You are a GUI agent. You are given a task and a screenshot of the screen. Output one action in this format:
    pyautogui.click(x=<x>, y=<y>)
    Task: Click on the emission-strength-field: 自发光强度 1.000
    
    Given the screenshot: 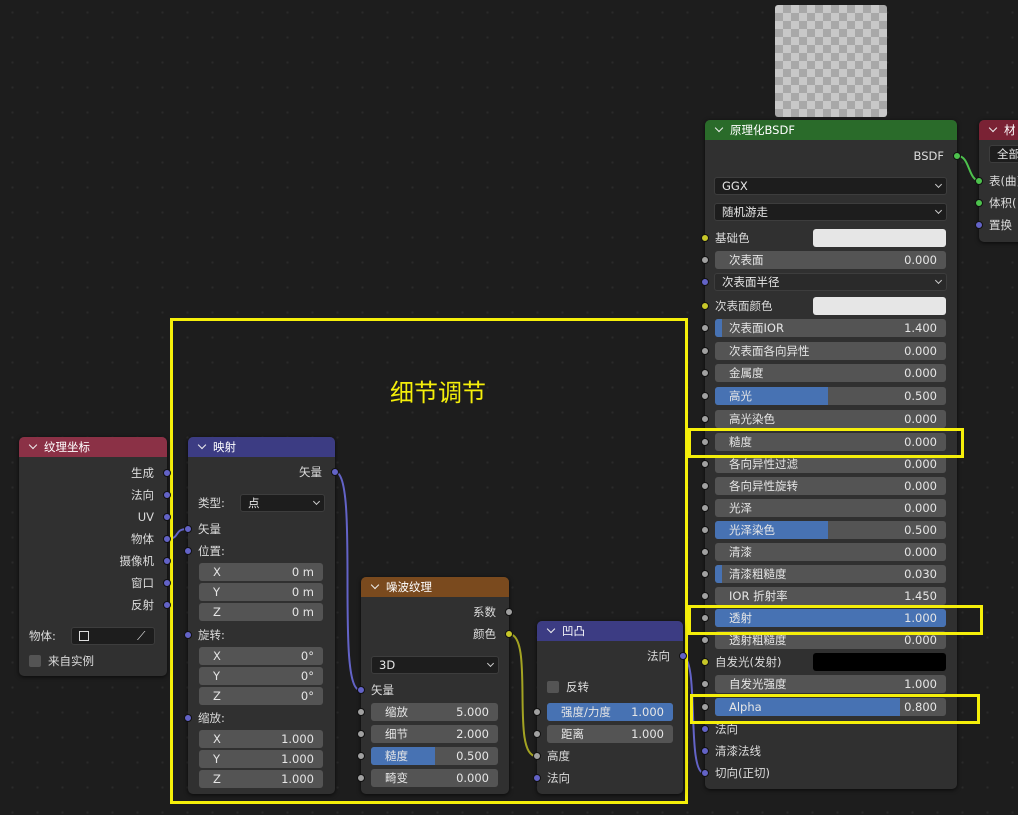 What is the action you would take?
    pyautogui.click(x=830, y=684)
    